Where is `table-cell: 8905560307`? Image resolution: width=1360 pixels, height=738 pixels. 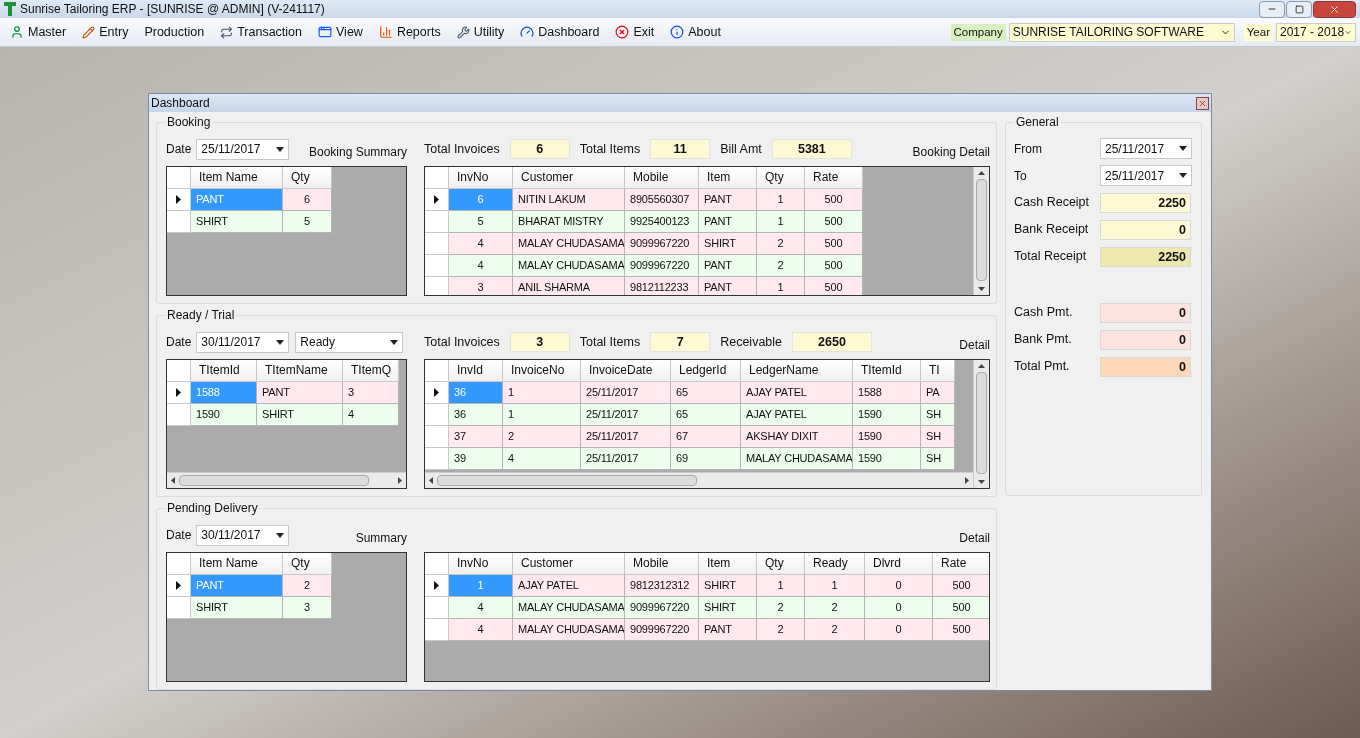 table-cell: 8905560307 is located at coordinates (662, 200).